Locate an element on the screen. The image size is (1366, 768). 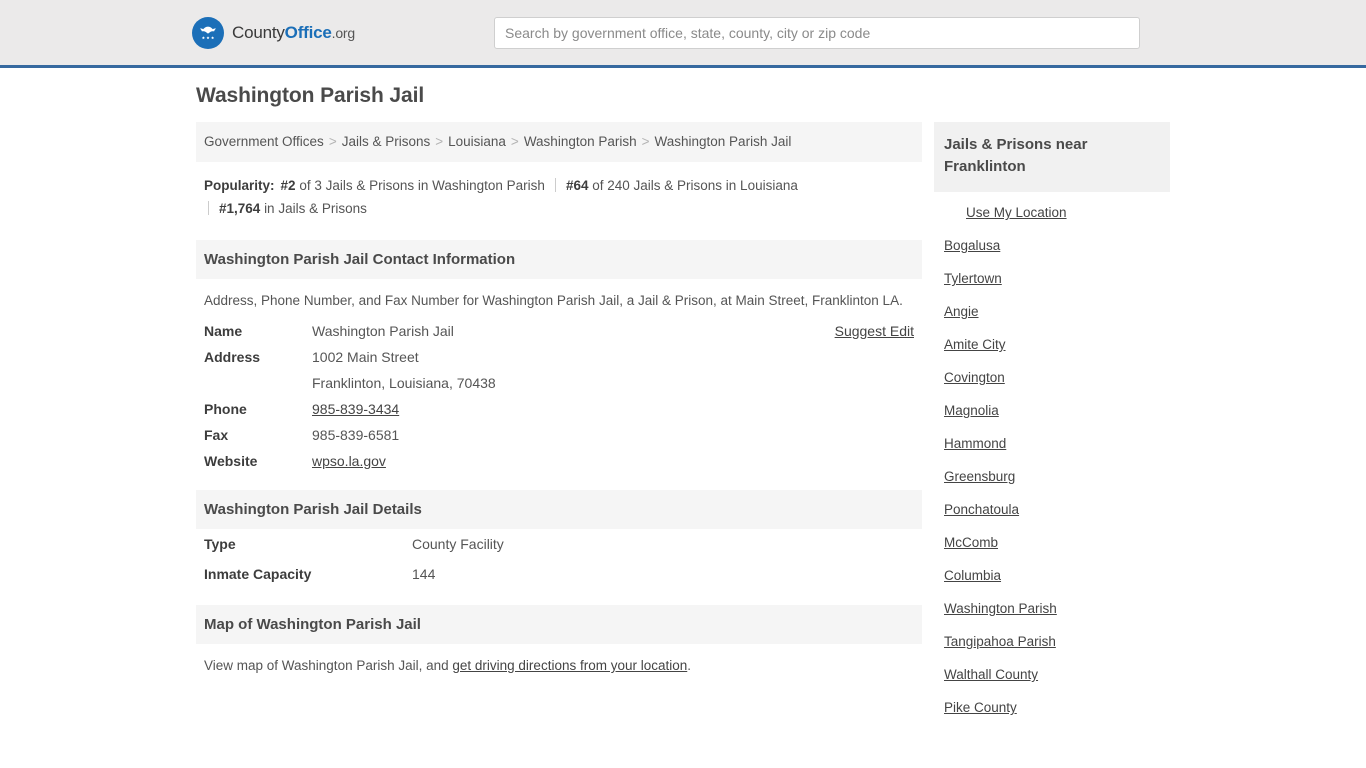
breadcrumb-item-washington-parish: Washington Parish is located at coordinates (580, 141).